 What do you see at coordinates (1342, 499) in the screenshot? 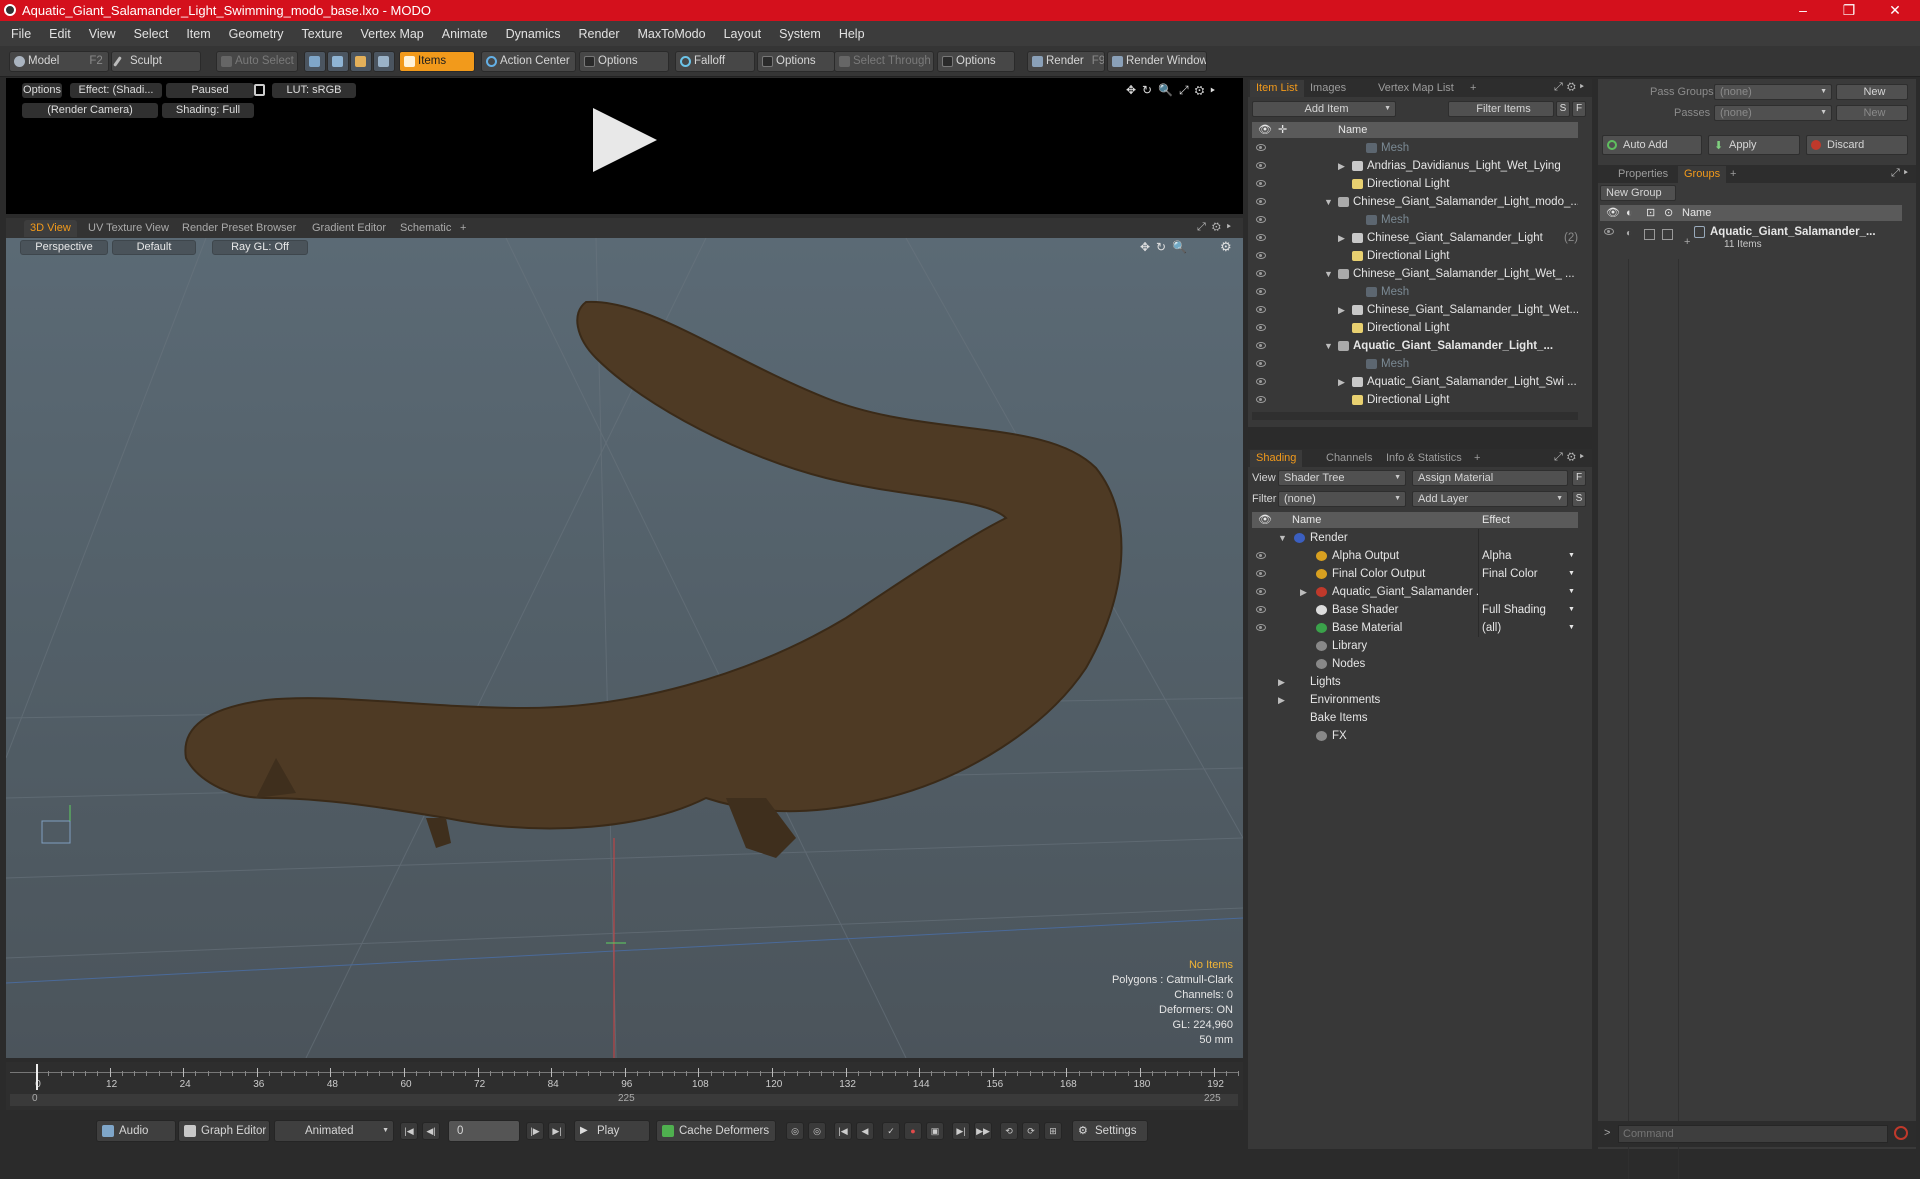
I see `filter-dropdown: (none)` at bounding box center [1342, 499].